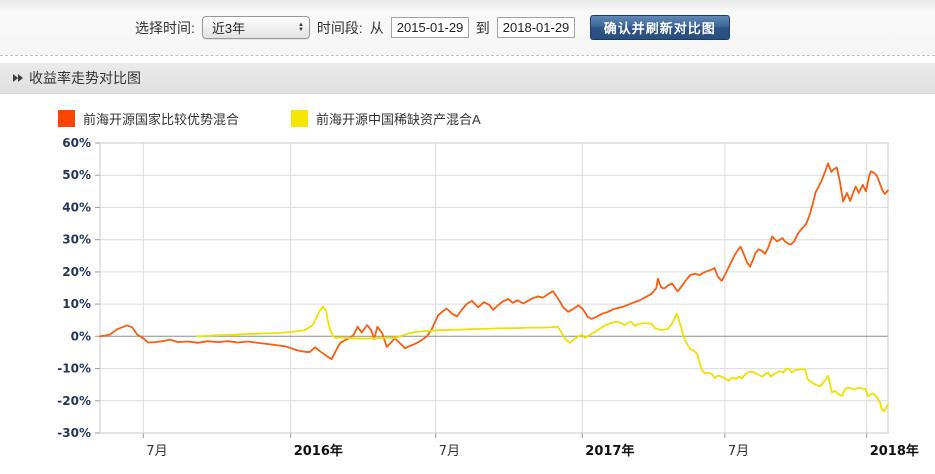 This screenshot has width=935, height=474. What do you see at coordinates (76, 143) in the screenshot?
I see `svg-text: 60%` at bounding box center [76, 143].